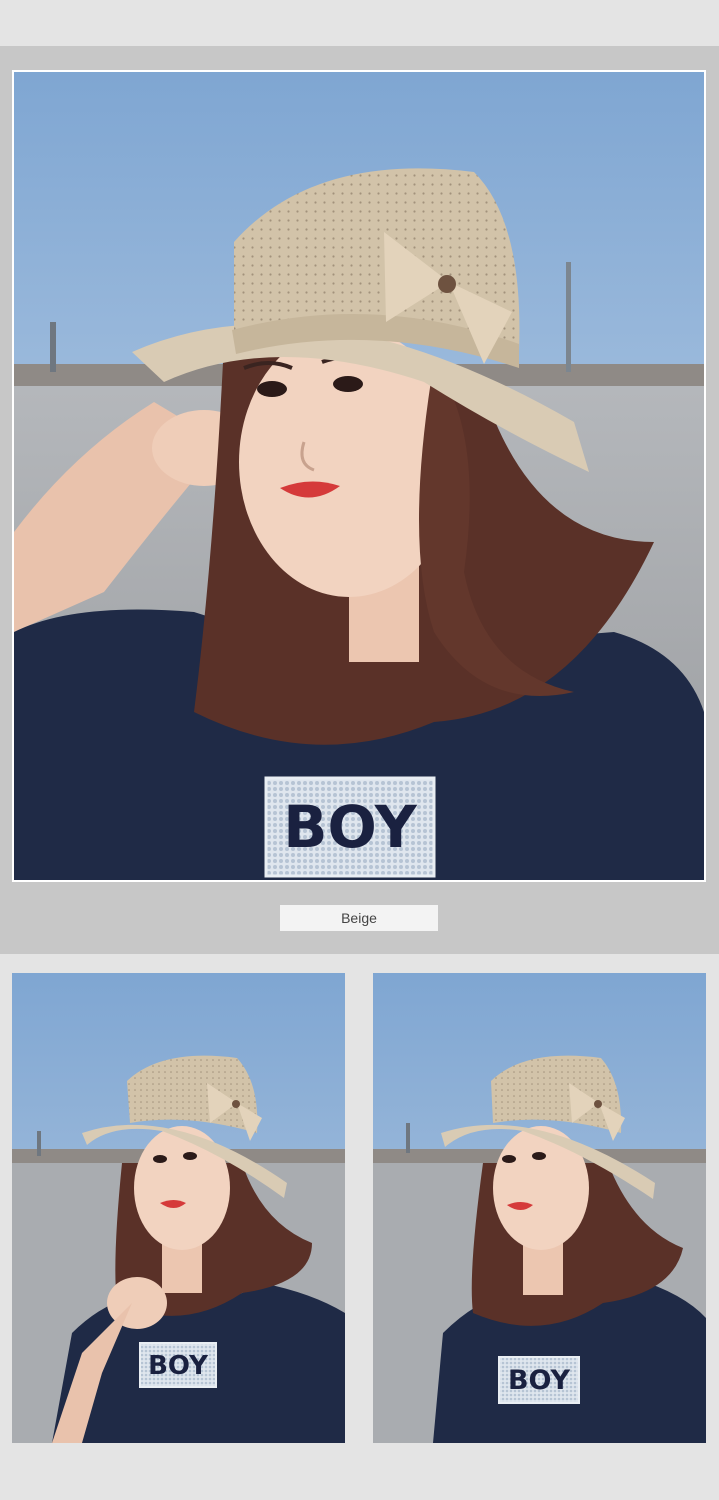  I want to click on left-photo-illustration: BOY, so click(178, 1208).